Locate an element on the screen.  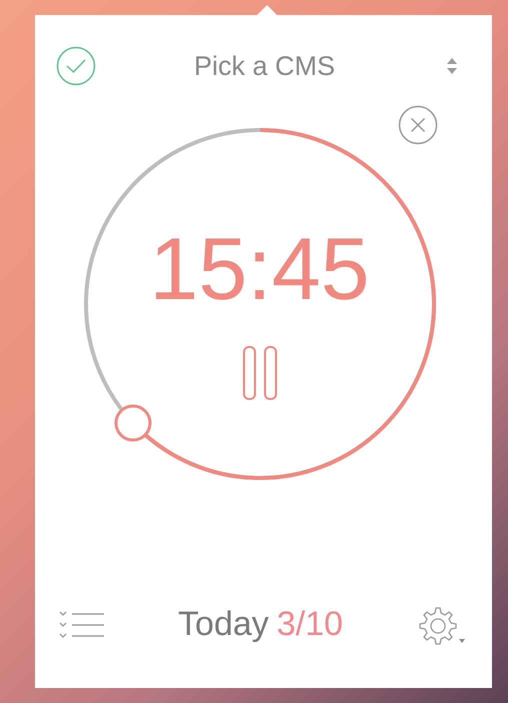
close-button is located at coordinates (418, 125).